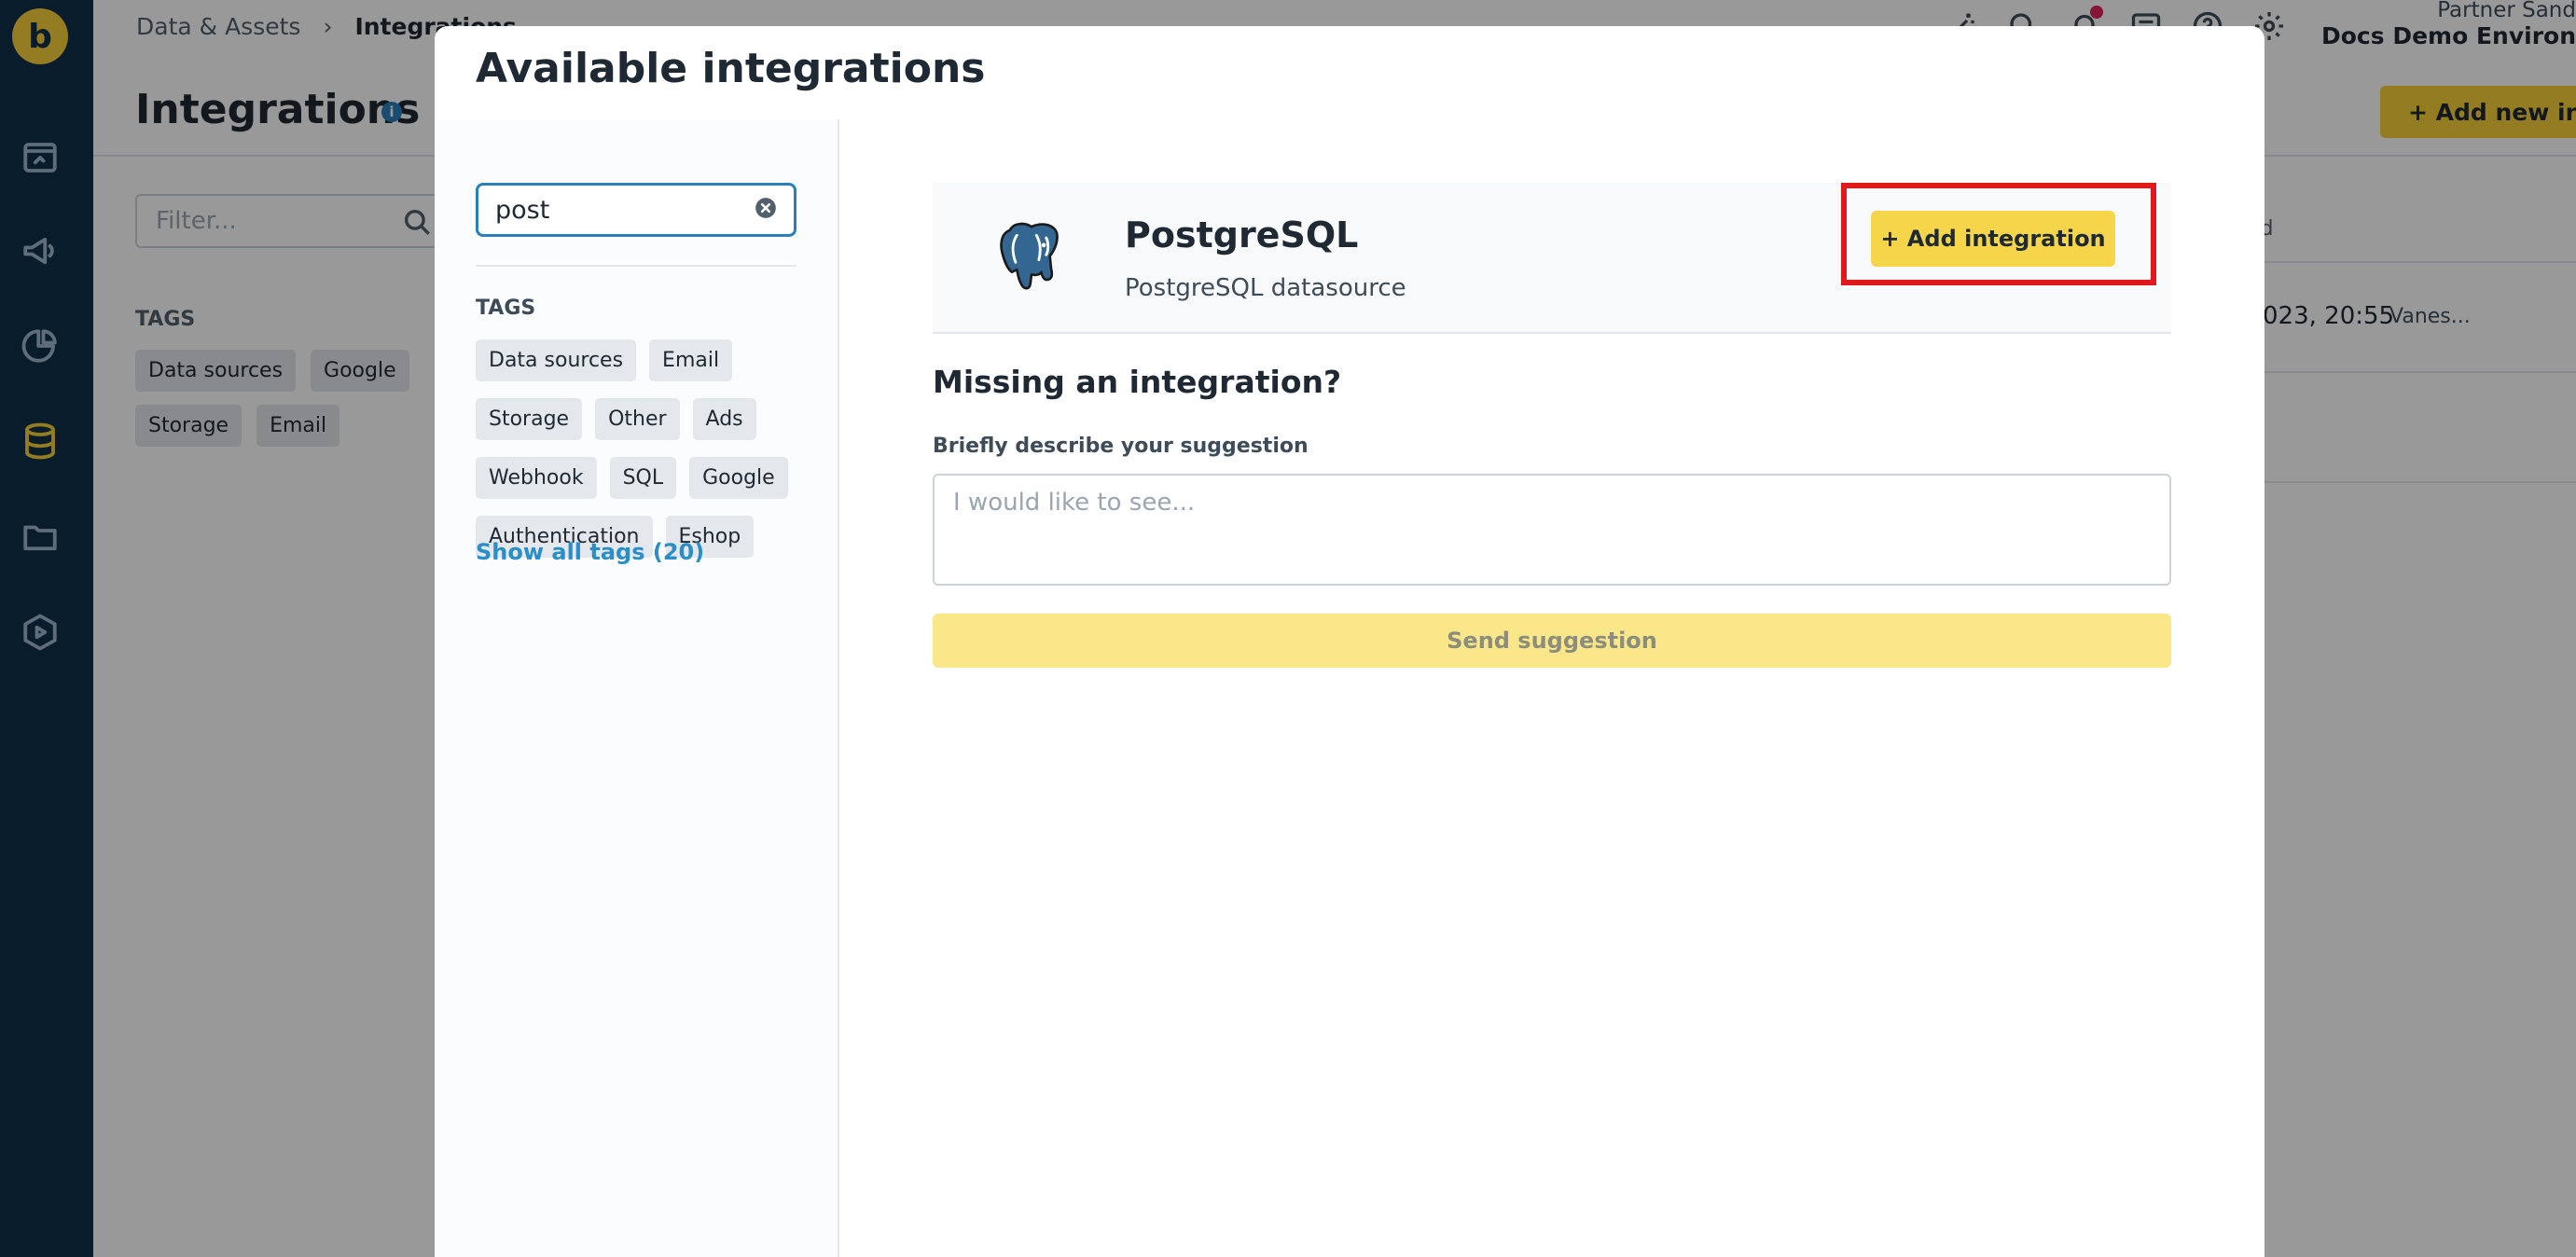 This screenshot has height=1257, width=2576. I want to click on tags-label: TAGS, so click(506, 308).